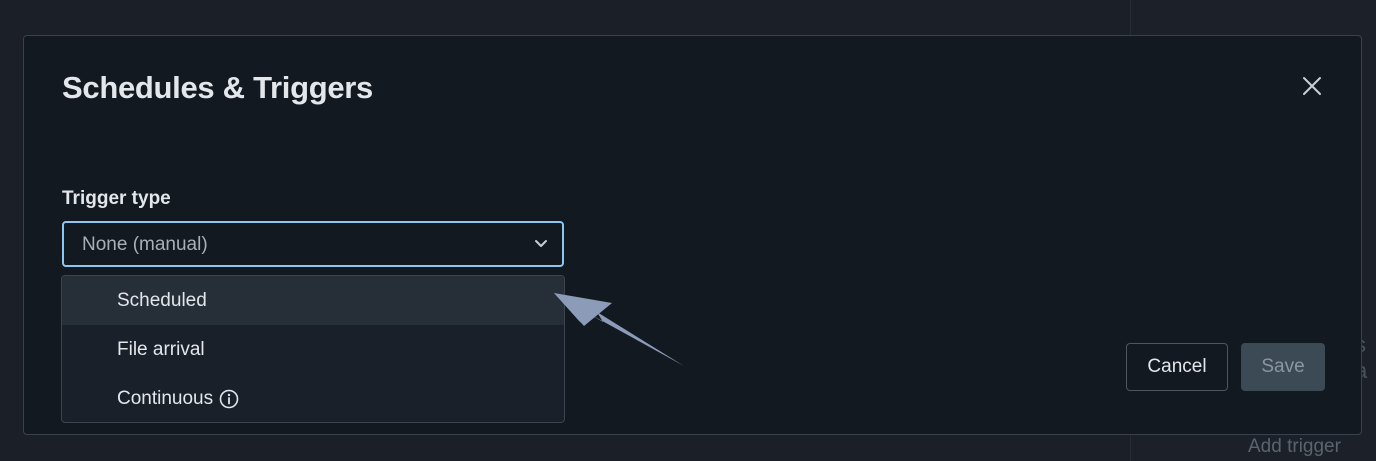  What do you see at coordinates (313, 398) in the screenshot?
I see `option-continuous: Continuous` at bounding box center [313, 398].